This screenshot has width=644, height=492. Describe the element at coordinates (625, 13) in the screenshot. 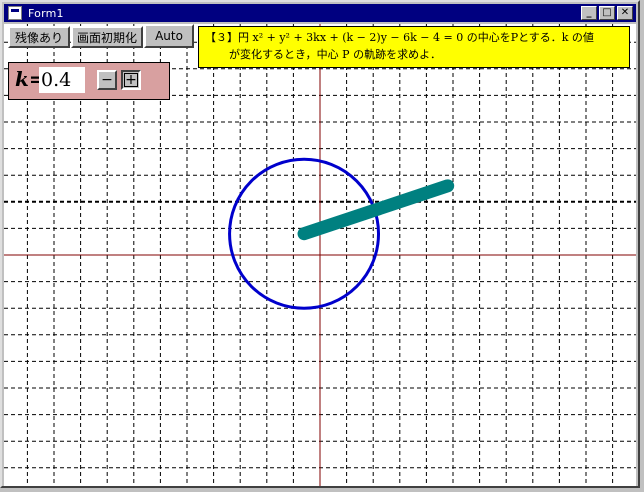

I see `close-button: ✕` at that location.